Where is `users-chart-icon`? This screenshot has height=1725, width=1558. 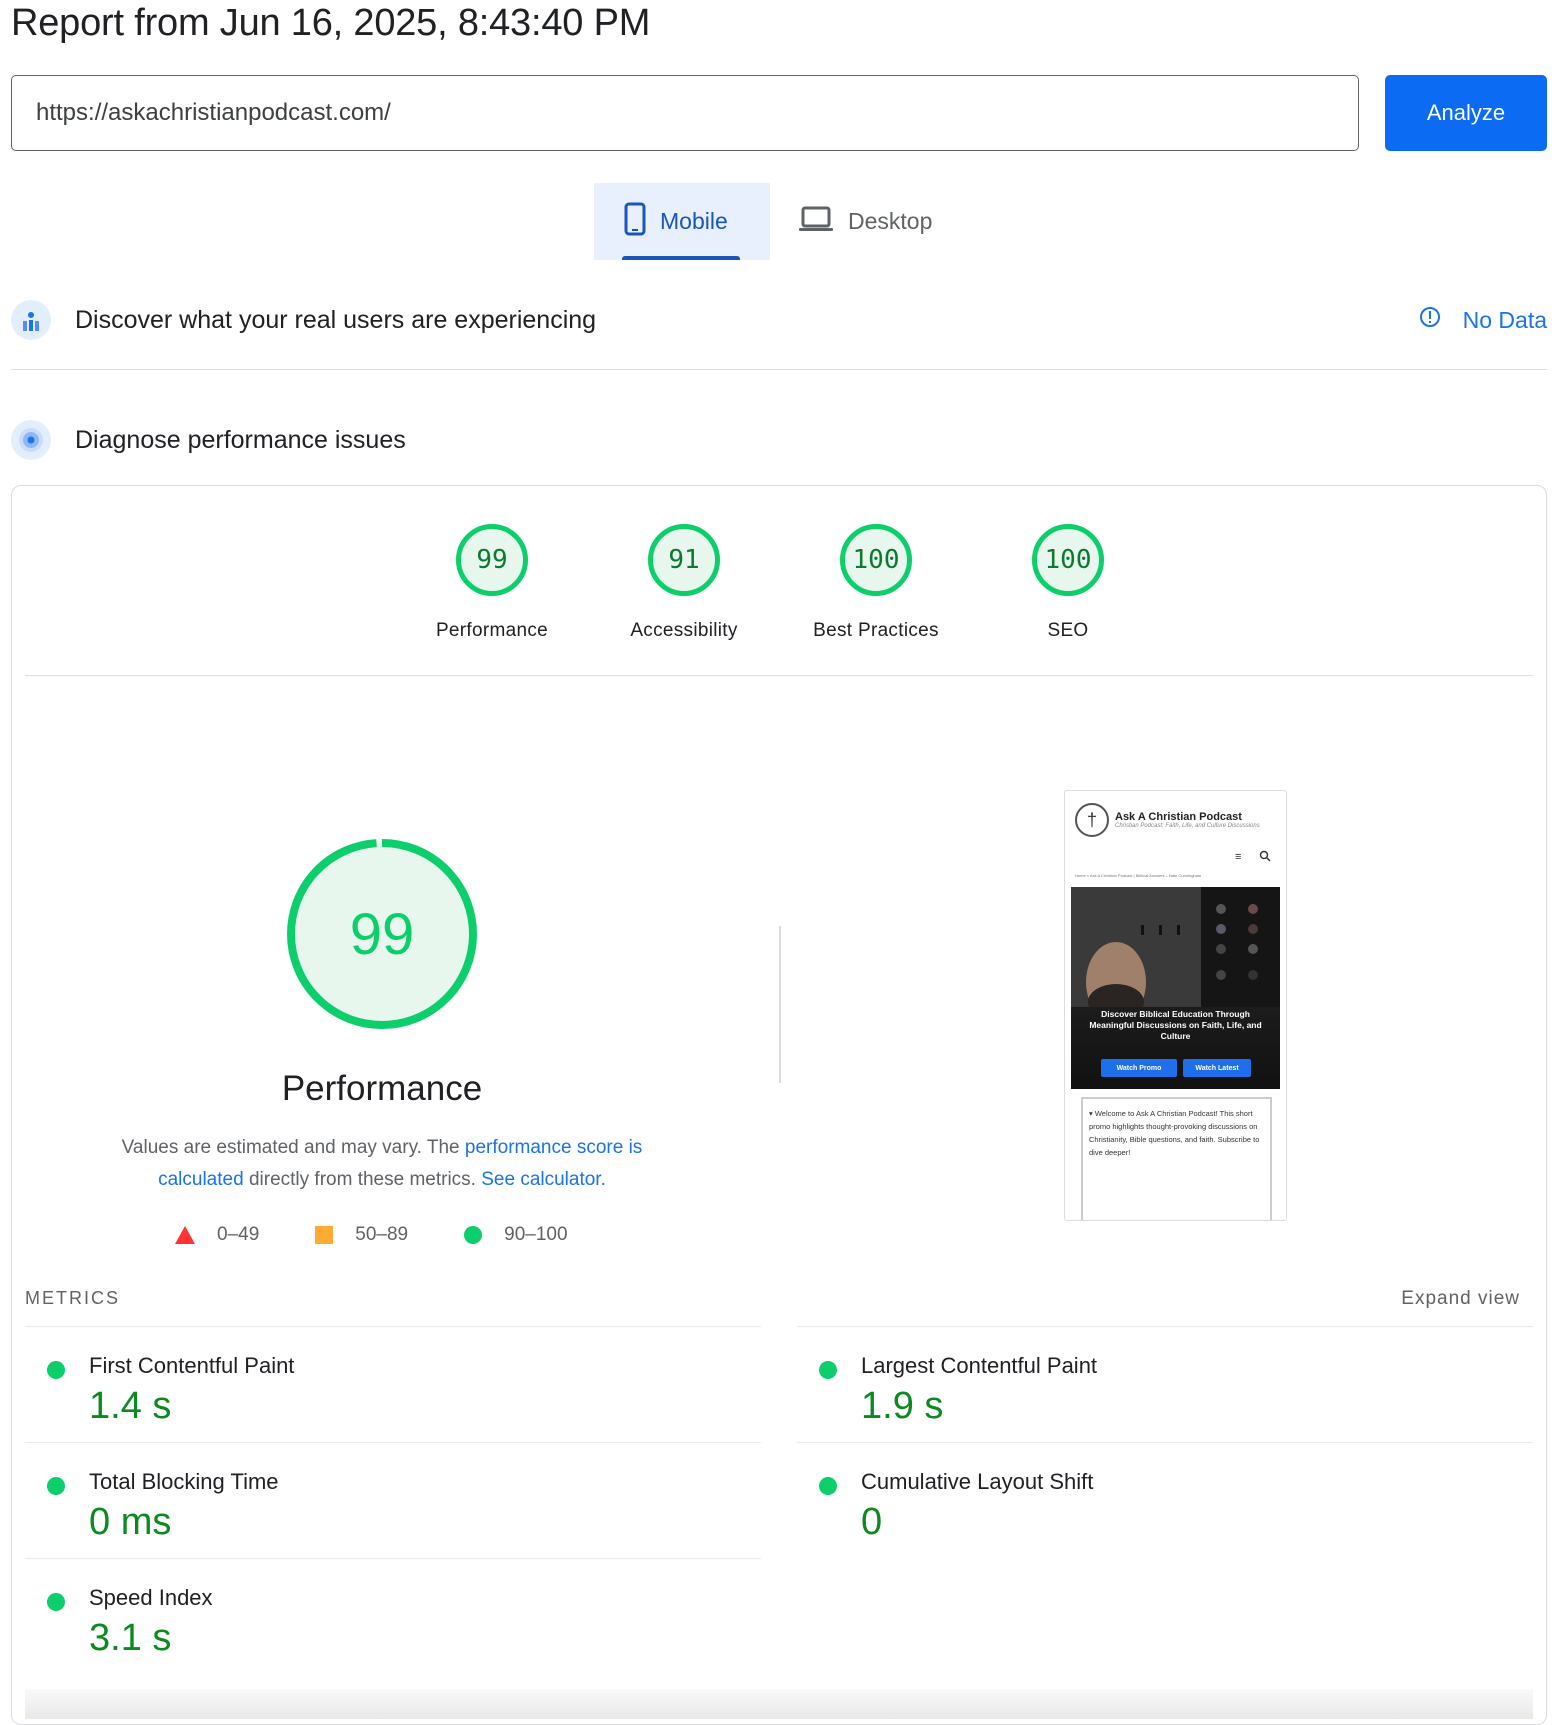 users-chart-icon is located at coordinates (31, 320).